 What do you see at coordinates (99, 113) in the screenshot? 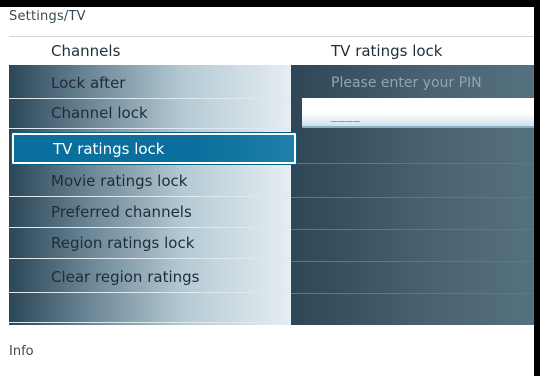
I see `menu-item-label: Channel lock` at bounding box center [99, 113].